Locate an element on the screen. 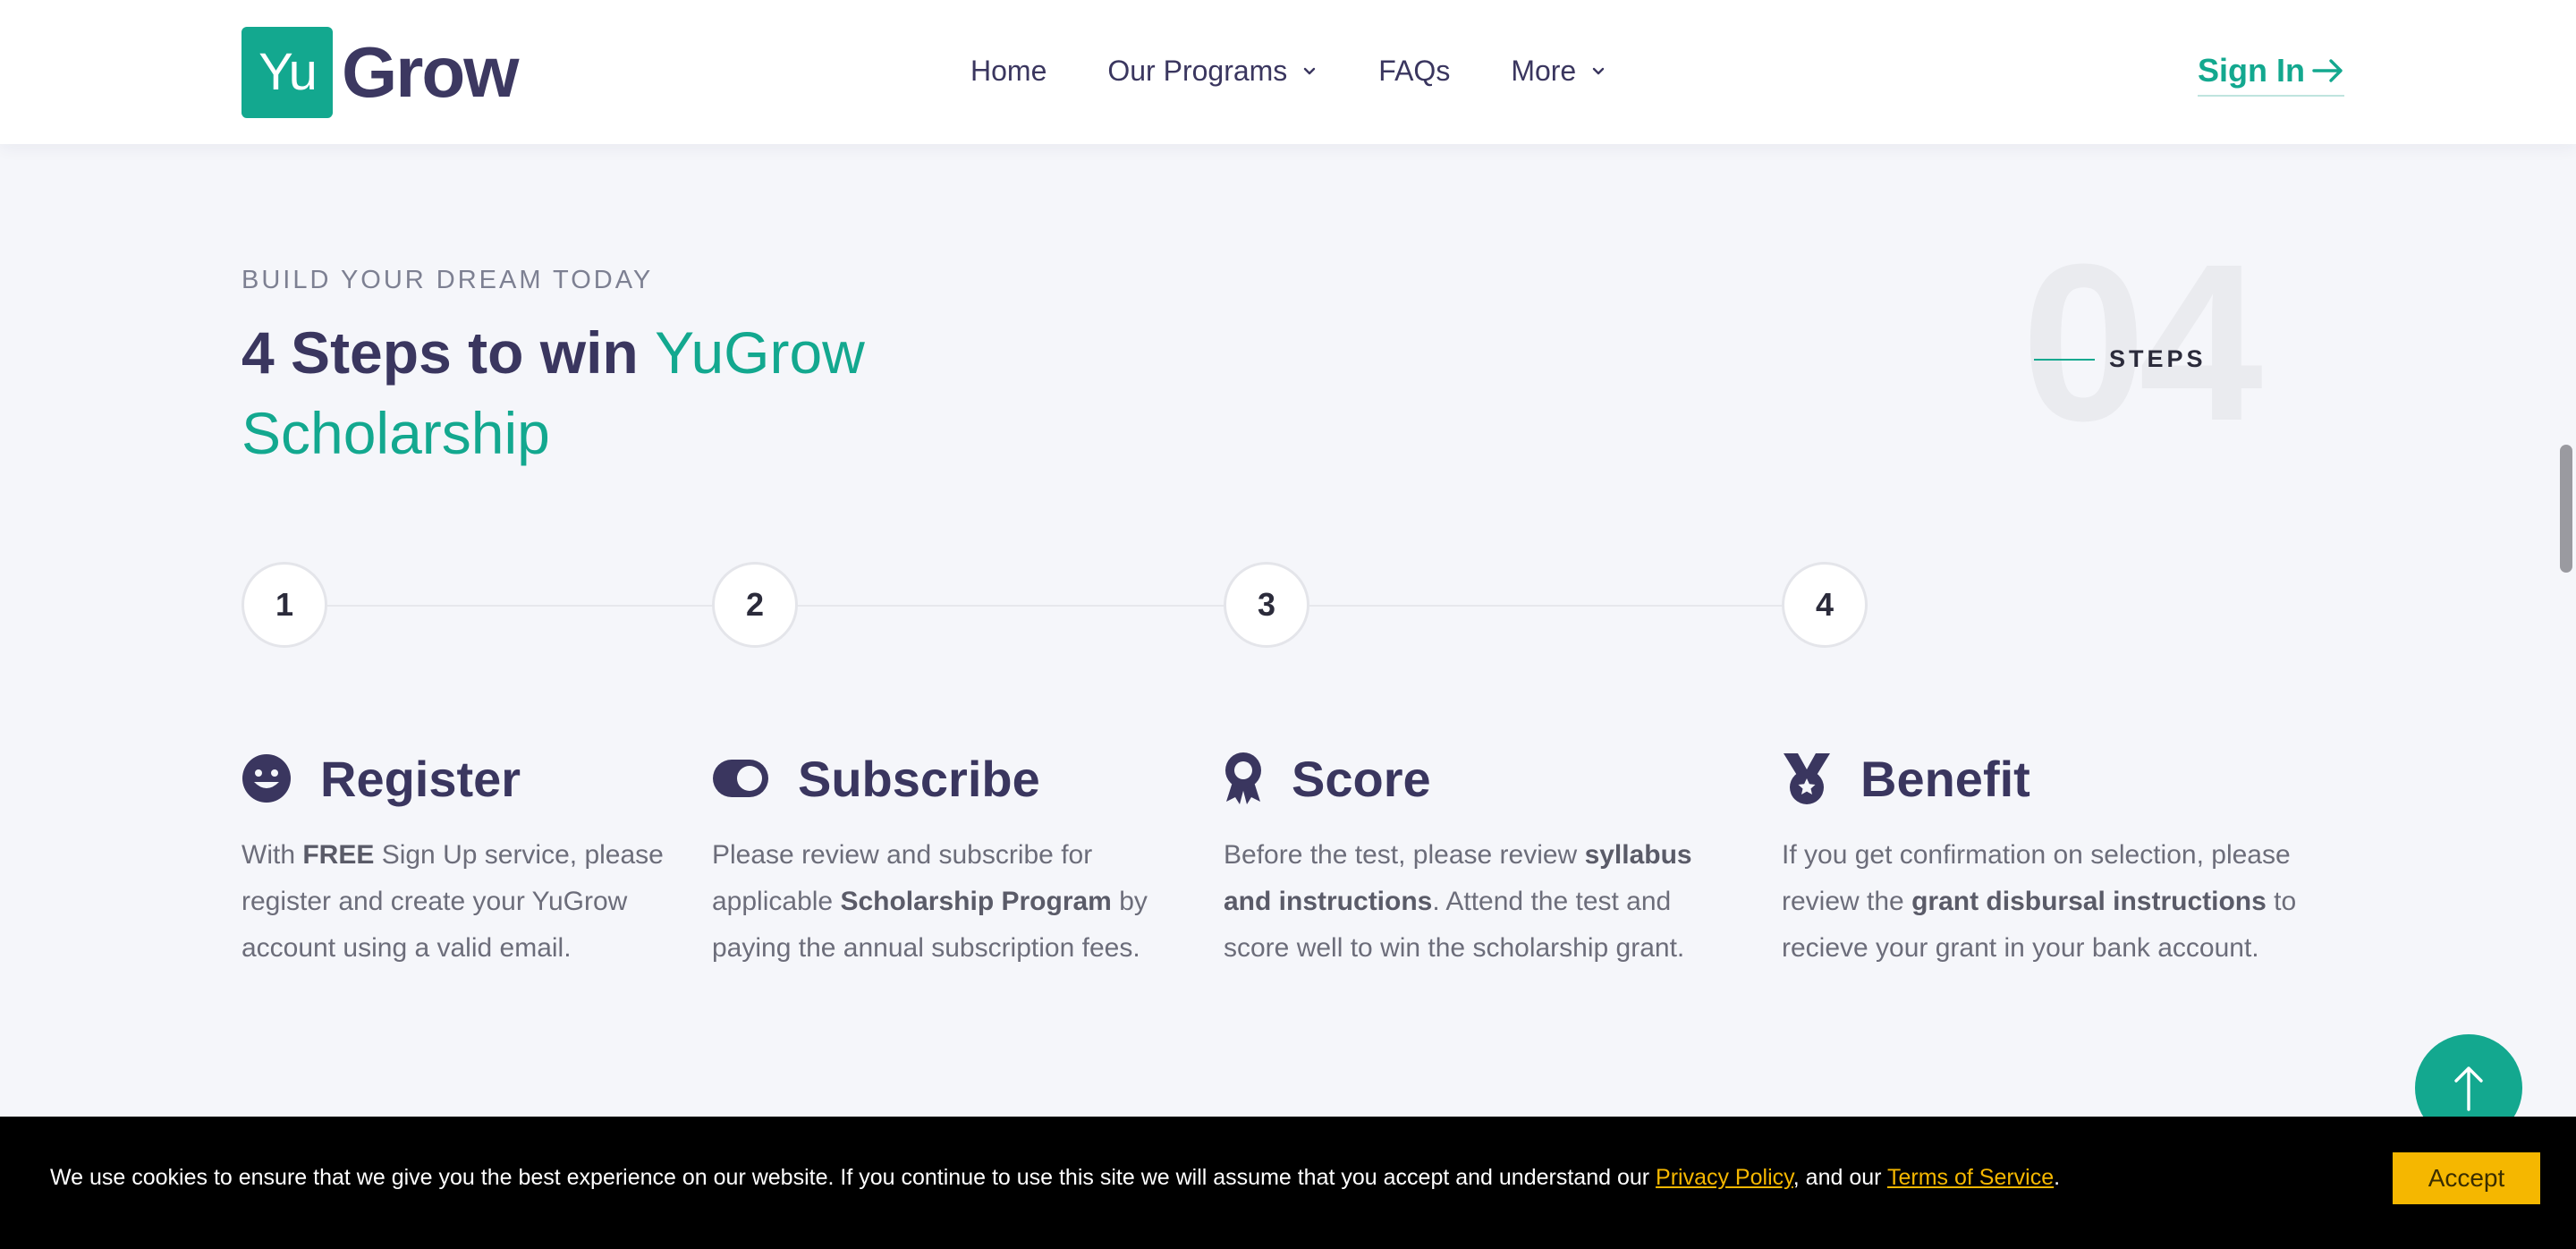  accept-cookies-button: Accept is located at coordinates (2466, 1178).